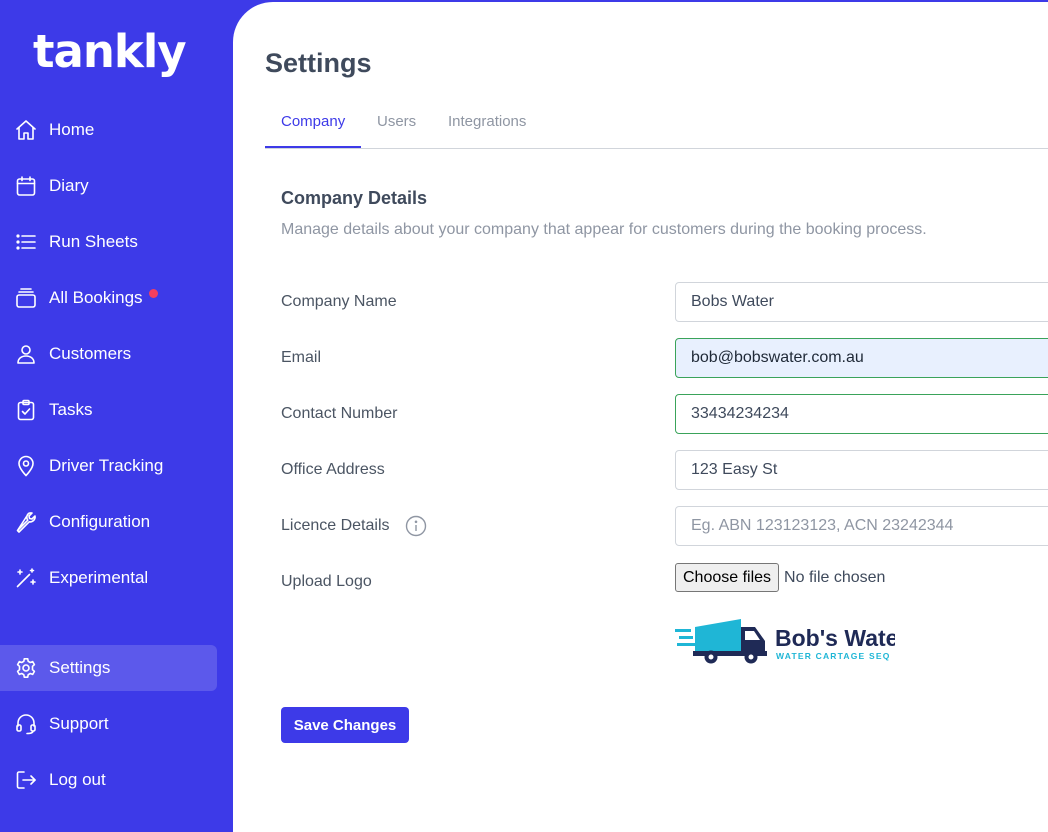 The width and height of the screenshot is (1048, 832). I want to click on sidebar-item-label: Driver Tracking, so click(106, 465).